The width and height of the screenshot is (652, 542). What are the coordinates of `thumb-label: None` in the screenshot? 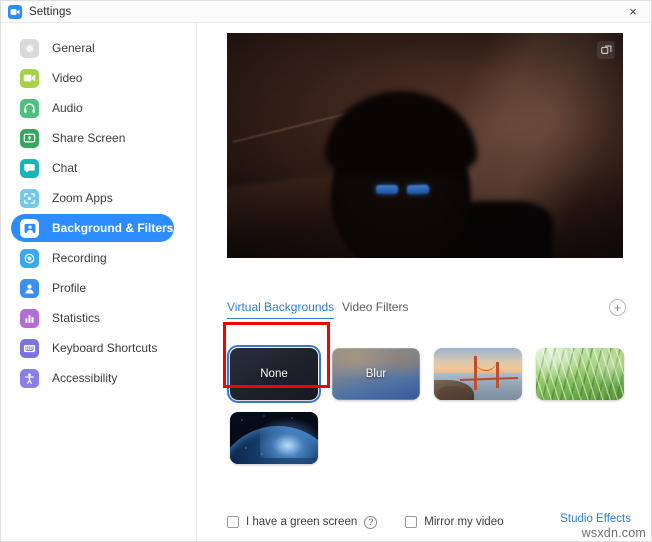 It's located at (274, 374).